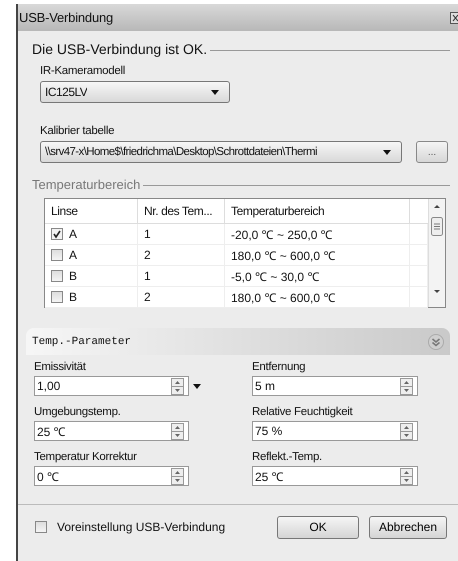 The image size is (458, 561). I want to click on field-label: Umgebungstemp., so click(78, 412).